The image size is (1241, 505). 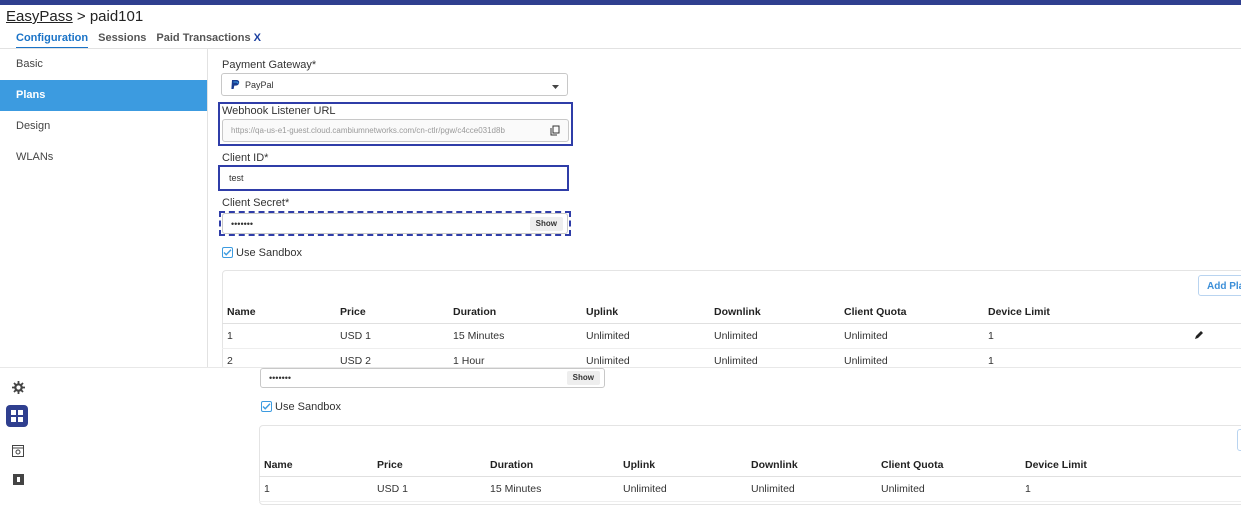 I want to click on camera-box-icon, so click(x=18, y=451).